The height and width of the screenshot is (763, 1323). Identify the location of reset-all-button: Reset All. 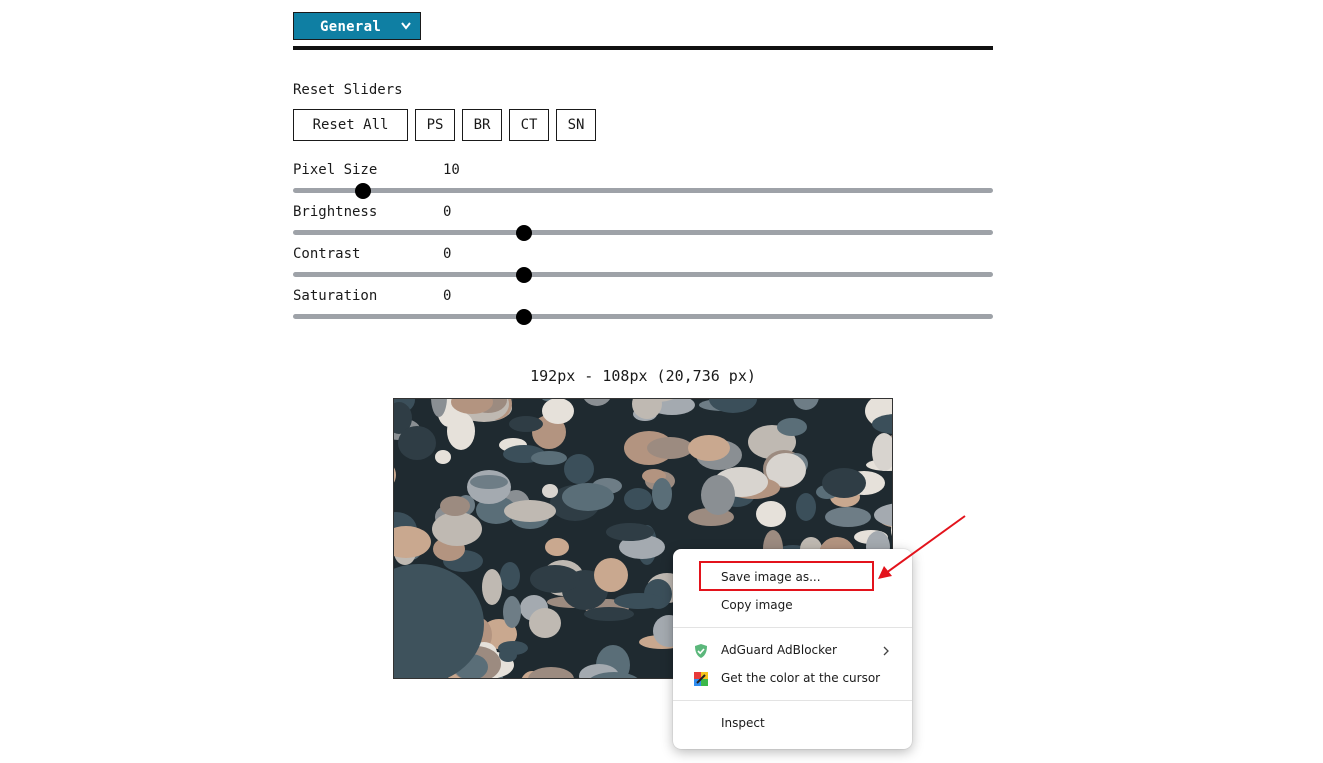
(350, 125).